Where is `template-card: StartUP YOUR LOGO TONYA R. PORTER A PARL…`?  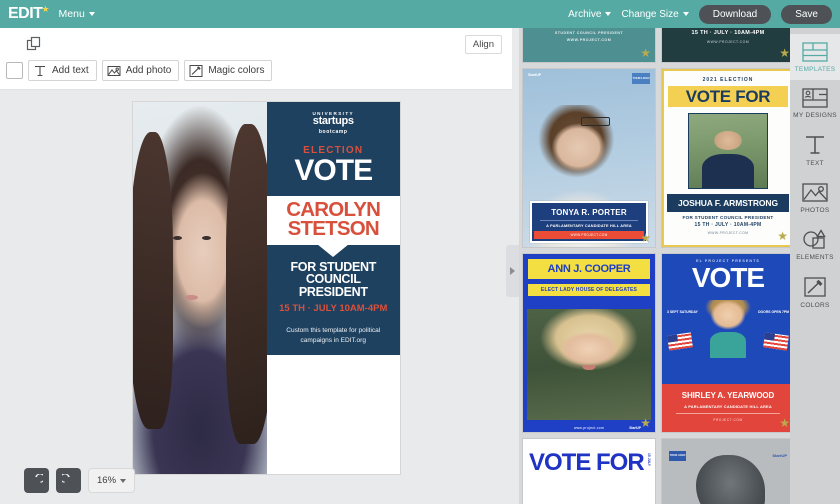 template-card: StartUP YOUR LOGO TONYA R. PORTER A PARL… is located at coordinates (589, 158).